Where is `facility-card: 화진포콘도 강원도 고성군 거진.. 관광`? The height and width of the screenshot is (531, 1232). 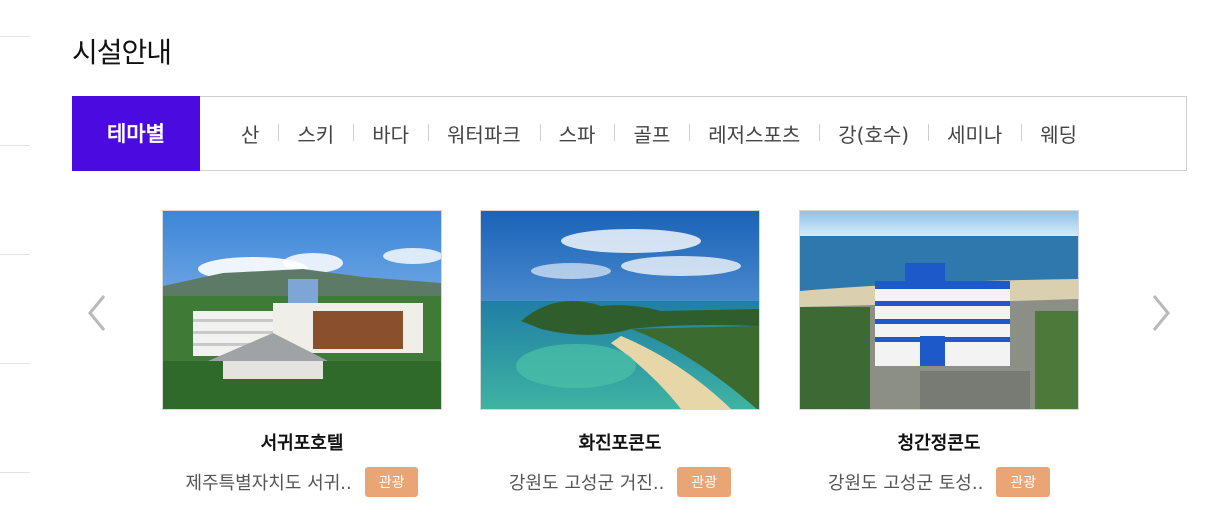
facility-card: 화진포콘도 강원도 고성군 거진.. 관광 is located at coordinates (620, 353).